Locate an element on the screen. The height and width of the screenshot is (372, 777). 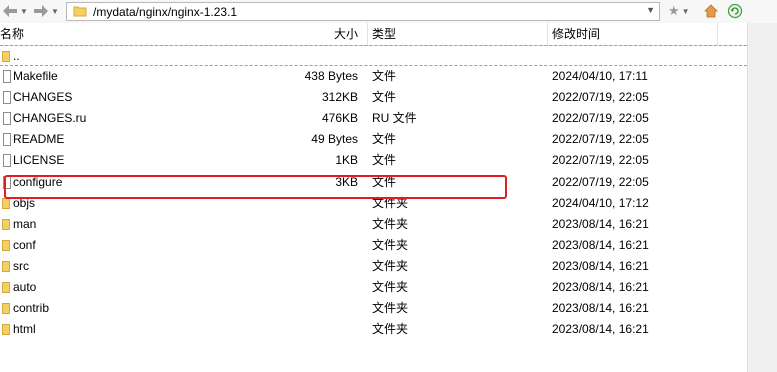
column-modified: 修改时间 is located at coordinates (576, 34).